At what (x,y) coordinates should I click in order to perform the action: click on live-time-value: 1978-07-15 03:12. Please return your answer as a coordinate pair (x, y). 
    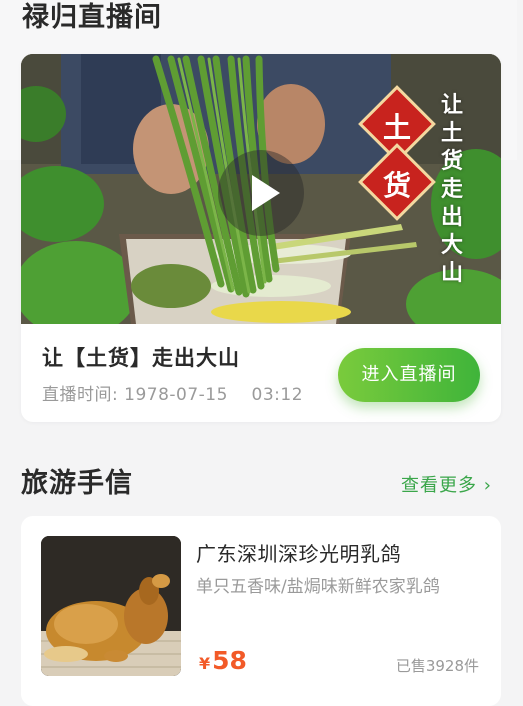
    Looking at the image, I should click on (214, 395).